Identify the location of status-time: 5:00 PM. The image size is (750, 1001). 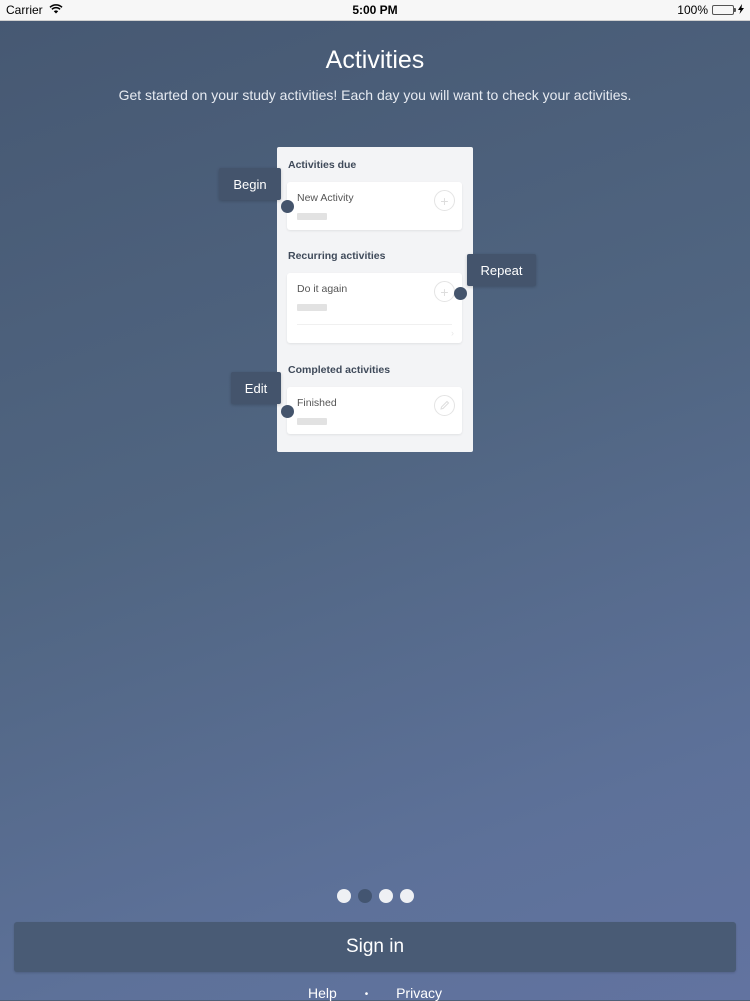
(375, 10).